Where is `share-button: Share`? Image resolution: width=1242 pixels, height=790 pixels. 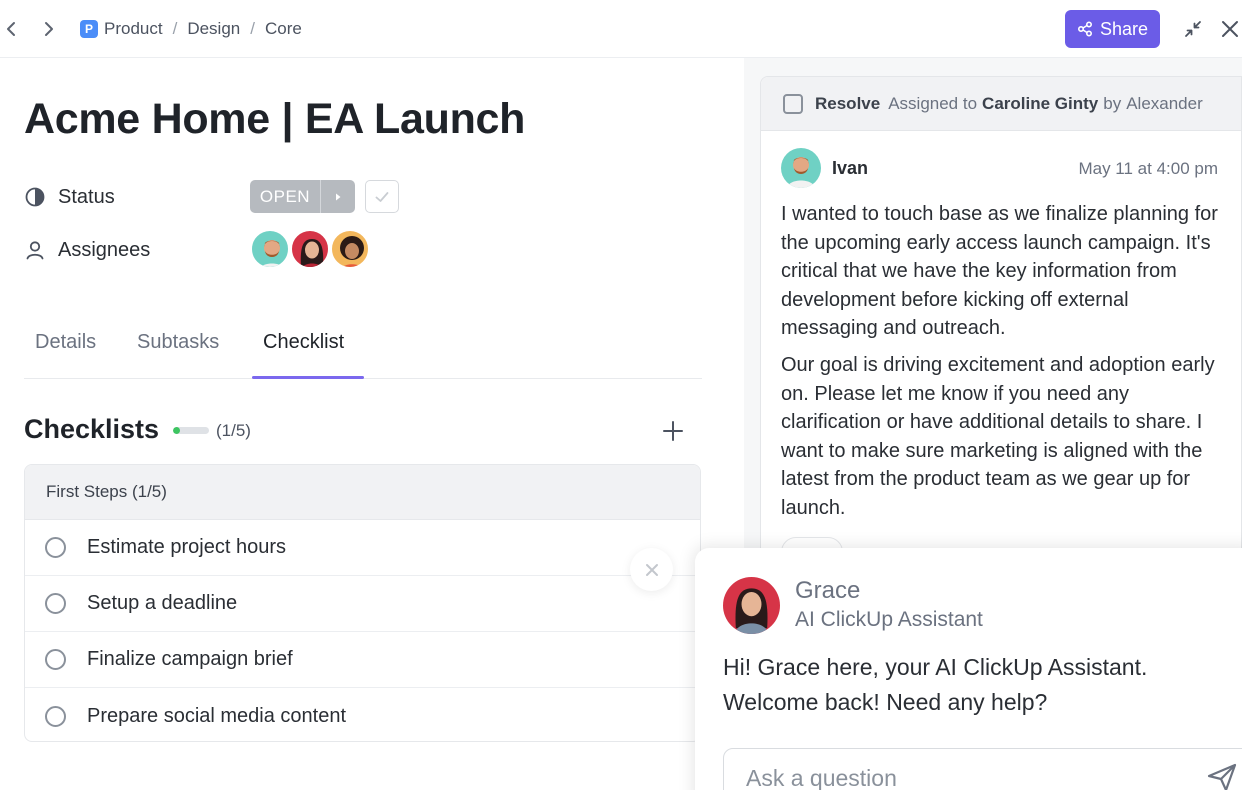
share-button: Share is located at coordinates (1112, 29).